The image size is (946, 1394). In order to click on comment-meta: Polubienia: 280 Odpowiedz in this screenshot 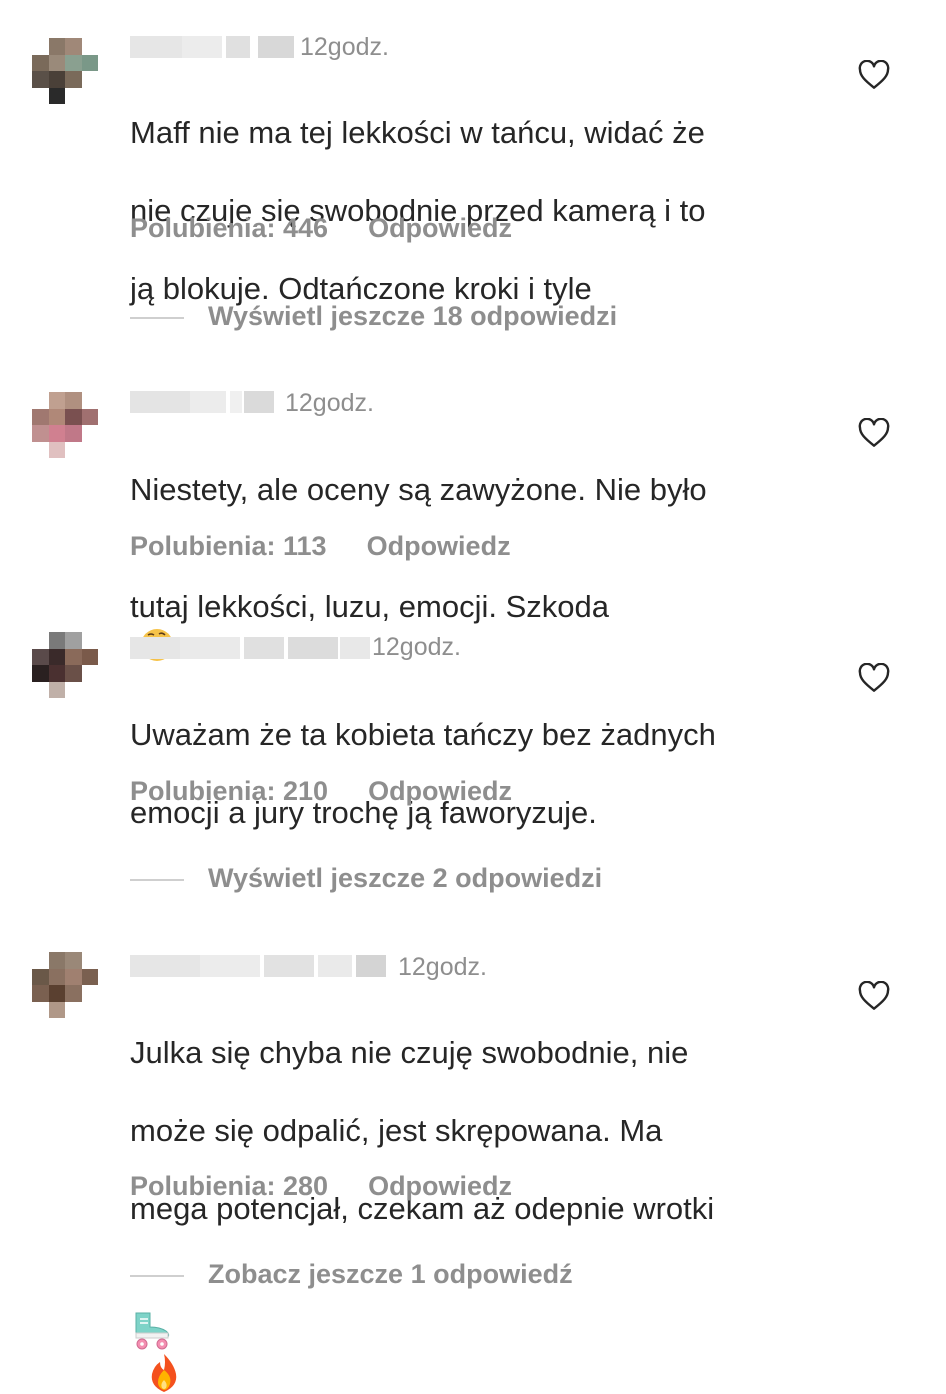, I will do `click(321, 1186)`.